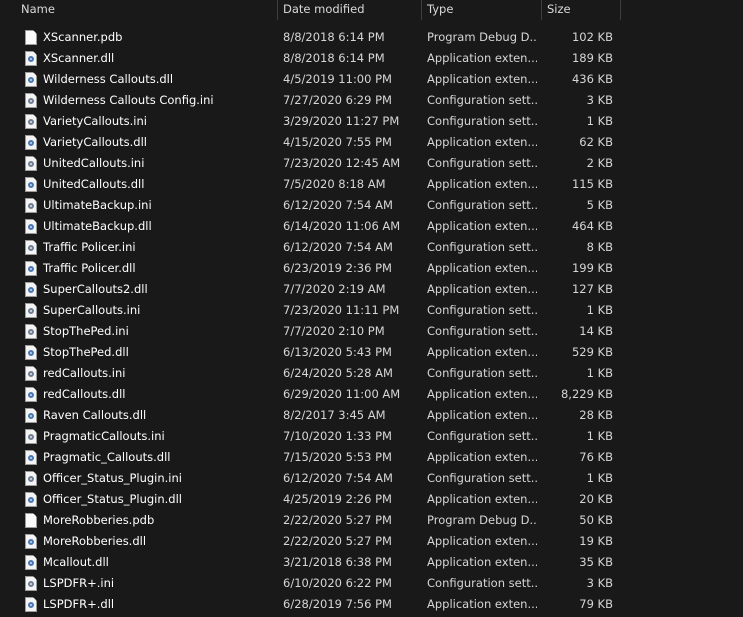  What do you see at coordinates (337, 352) in the screenshot?
I see `file-date-modified: 6/13/2020 5:43 PM` at bounding box center [337, 352].